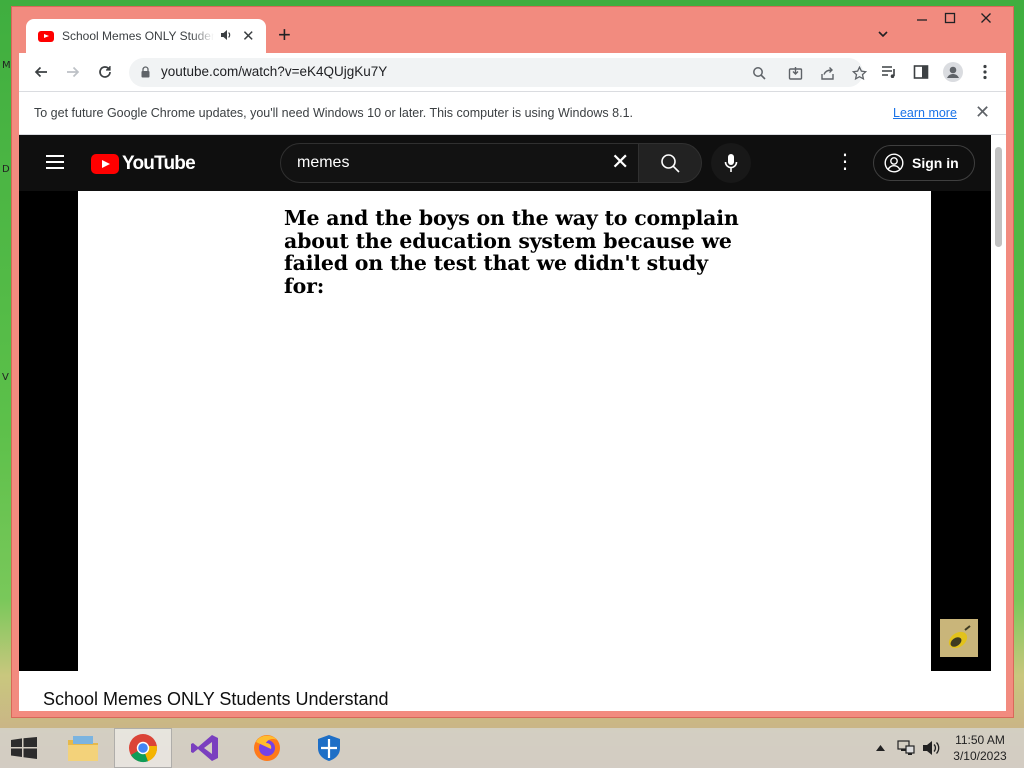 This screenshot has height=768, width=1024. What do you see at coordinates (925, 113) in the screenshot?
I see `learn-more-link: Learn more` at bounding box center [925, 113].